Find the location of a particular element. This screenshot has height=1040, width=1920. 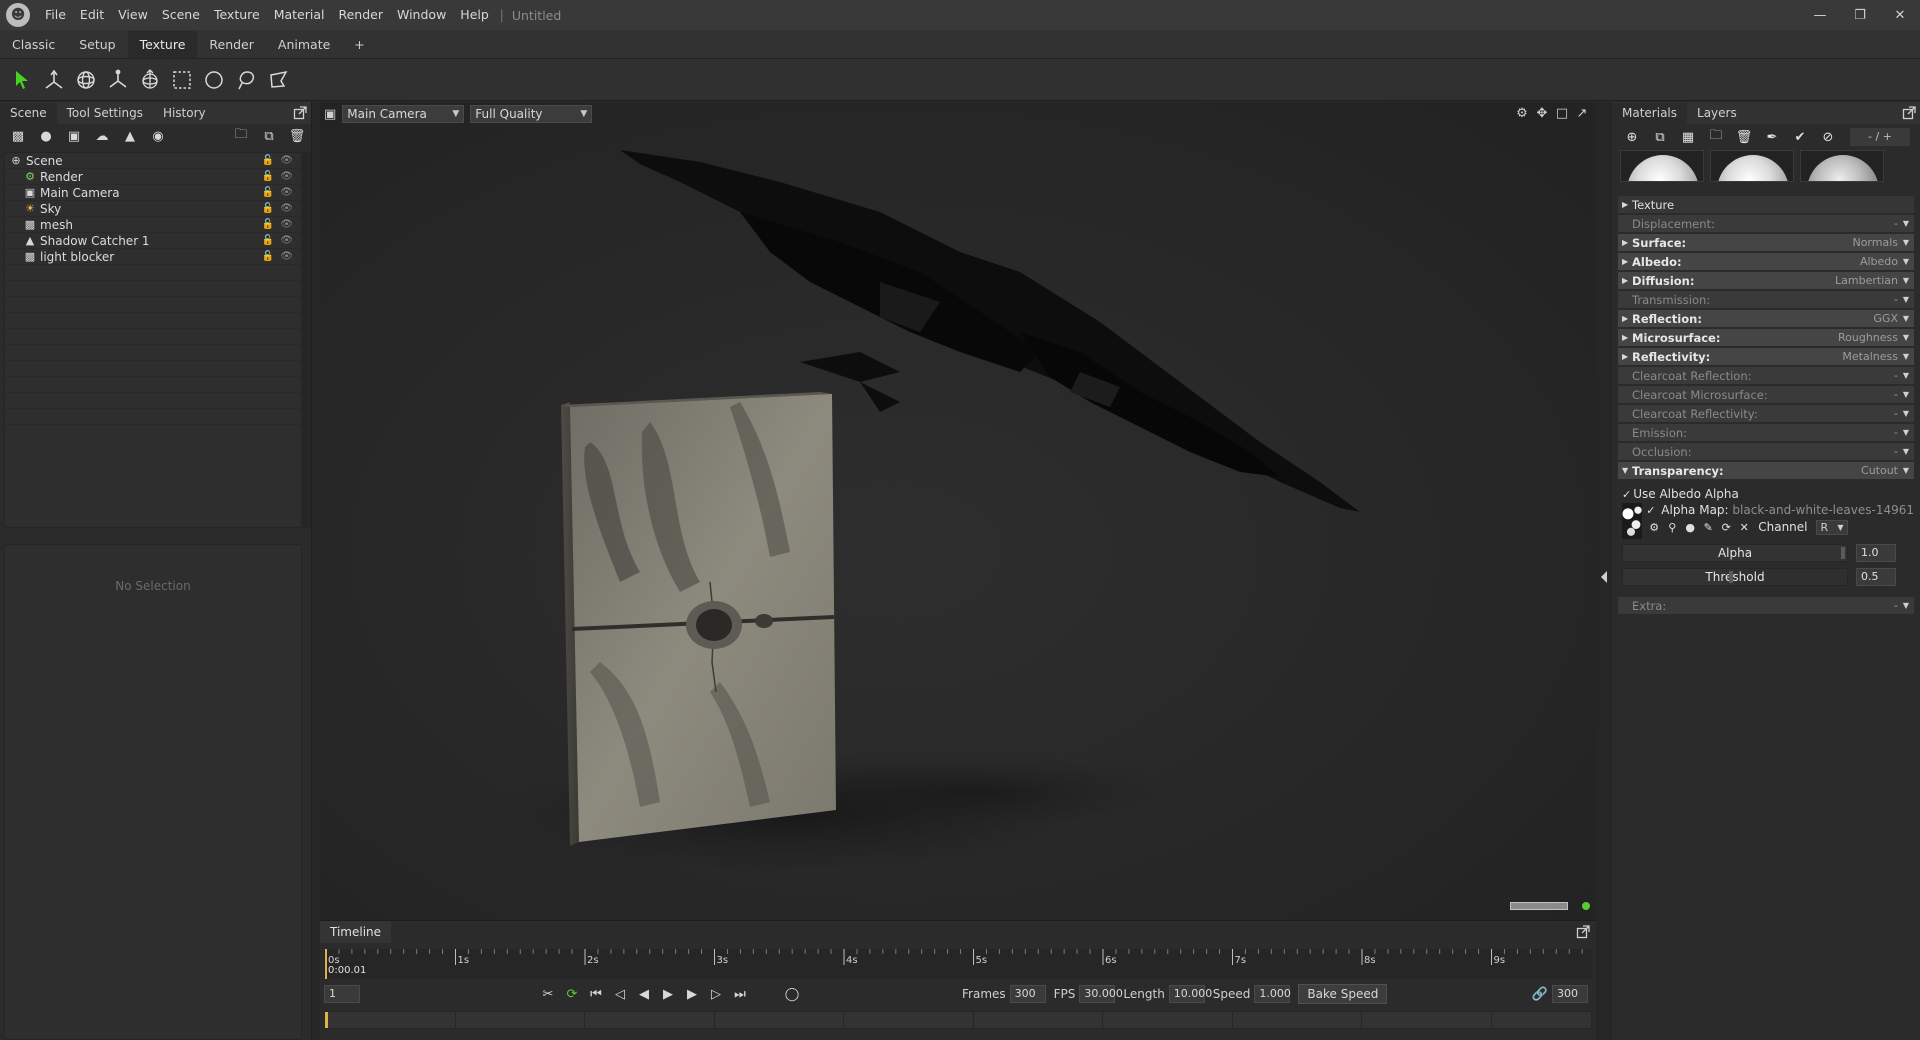

menu-material: Material is located at coordinates (299, 15).